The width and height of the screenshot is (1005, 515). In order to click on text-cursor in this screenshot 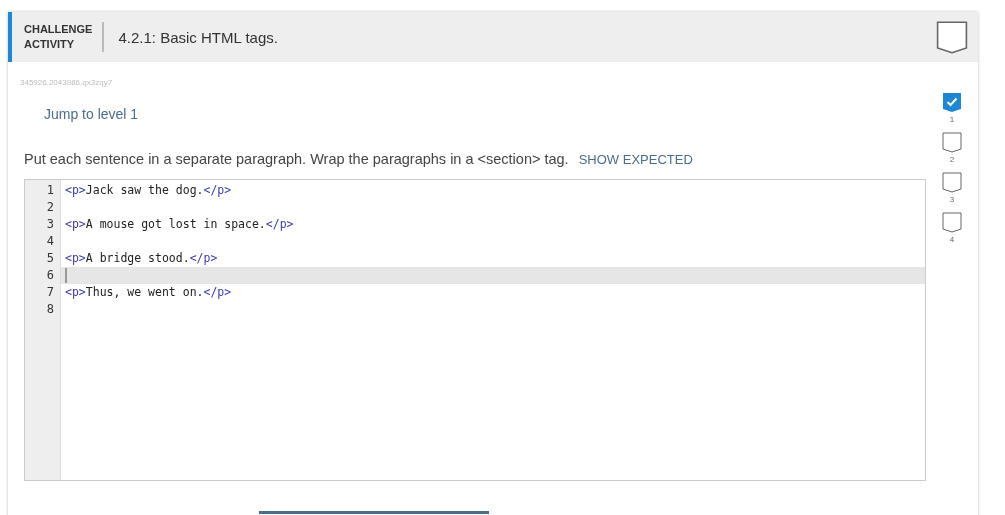, I will do `click(66, 275)`.